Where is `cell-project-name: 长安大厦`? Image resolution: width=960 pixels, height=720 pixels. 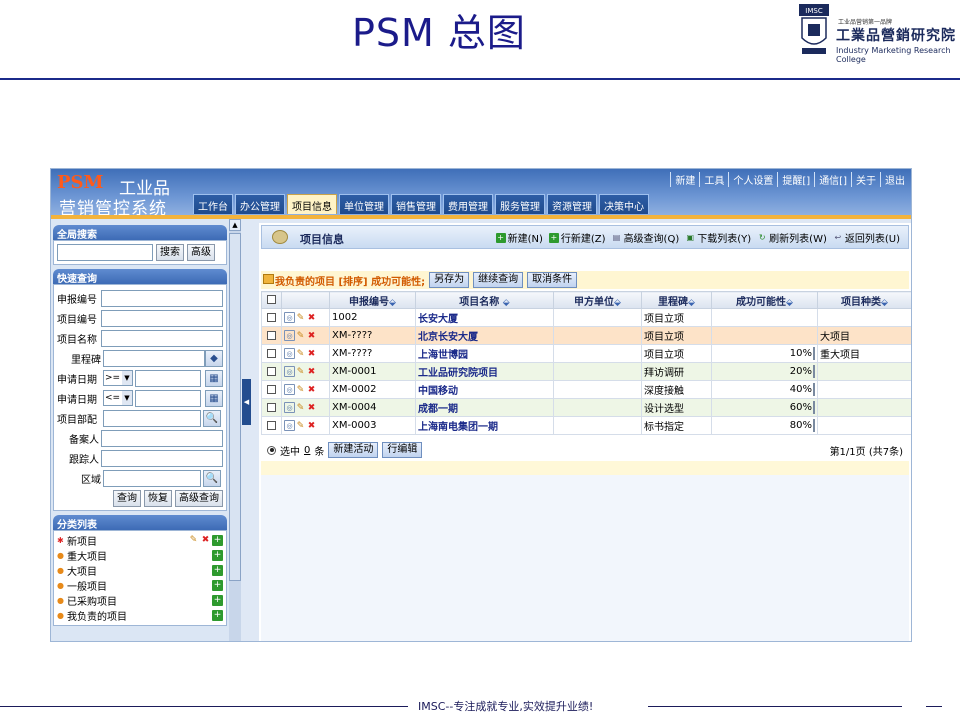 cell-project-name: 长安大厦 is located at coordinates (484, 317).